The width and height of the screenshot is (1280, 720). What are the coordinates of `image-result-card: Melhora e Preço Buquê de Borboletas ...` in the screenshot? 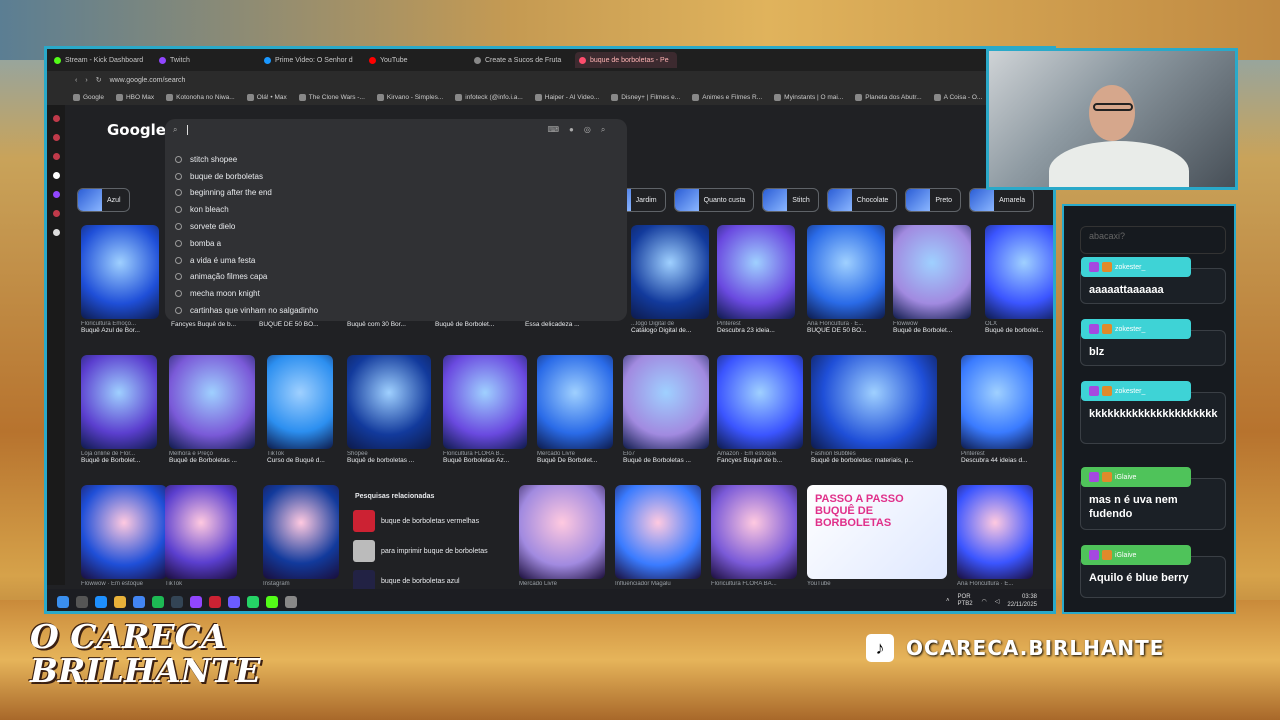 It's located at (212, 409).